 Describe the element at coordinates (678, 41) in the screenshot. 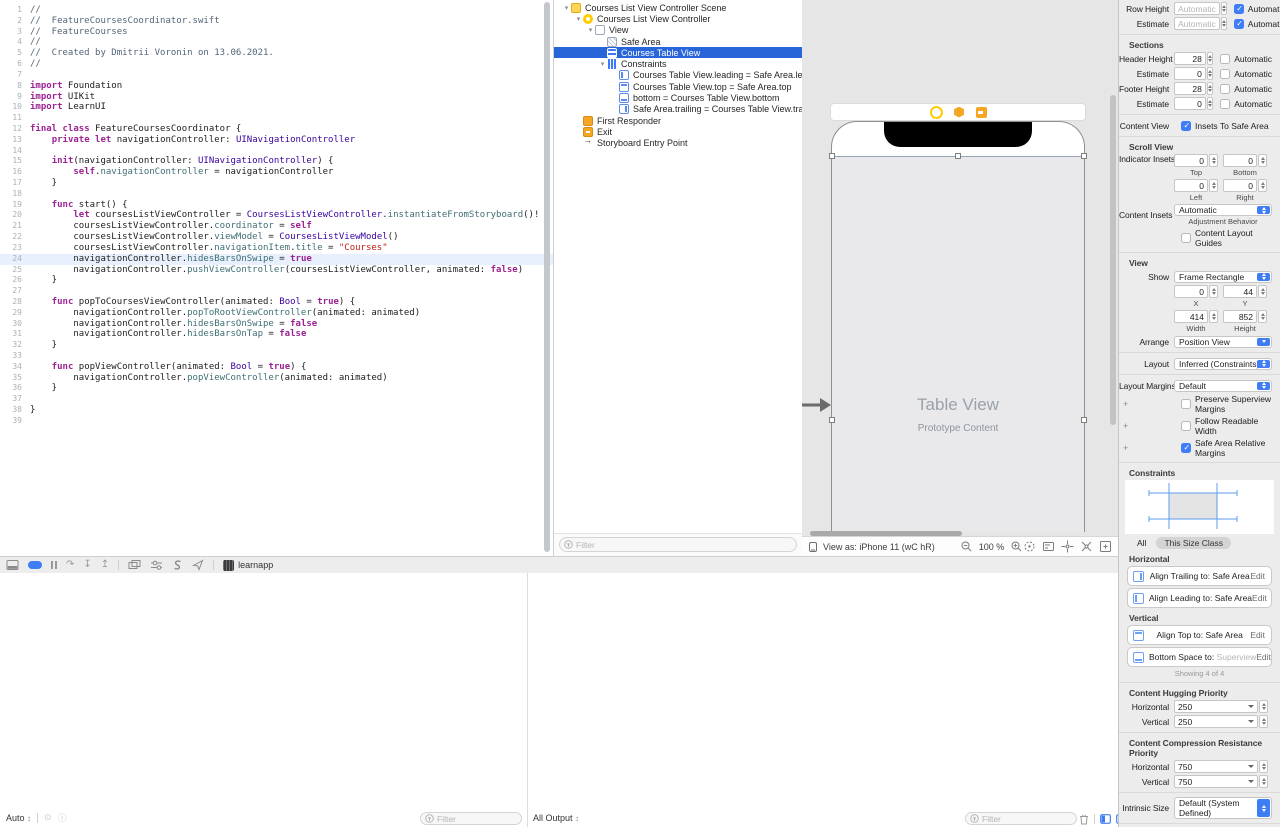

I see `outline-row: Safe Area` at that location.